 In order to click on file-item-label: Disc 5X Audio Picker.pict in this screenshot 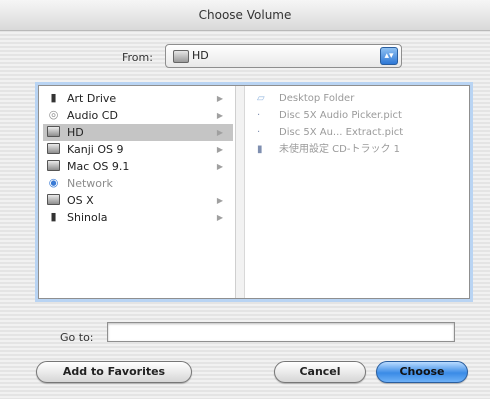, I will do `click(340, 115)`.